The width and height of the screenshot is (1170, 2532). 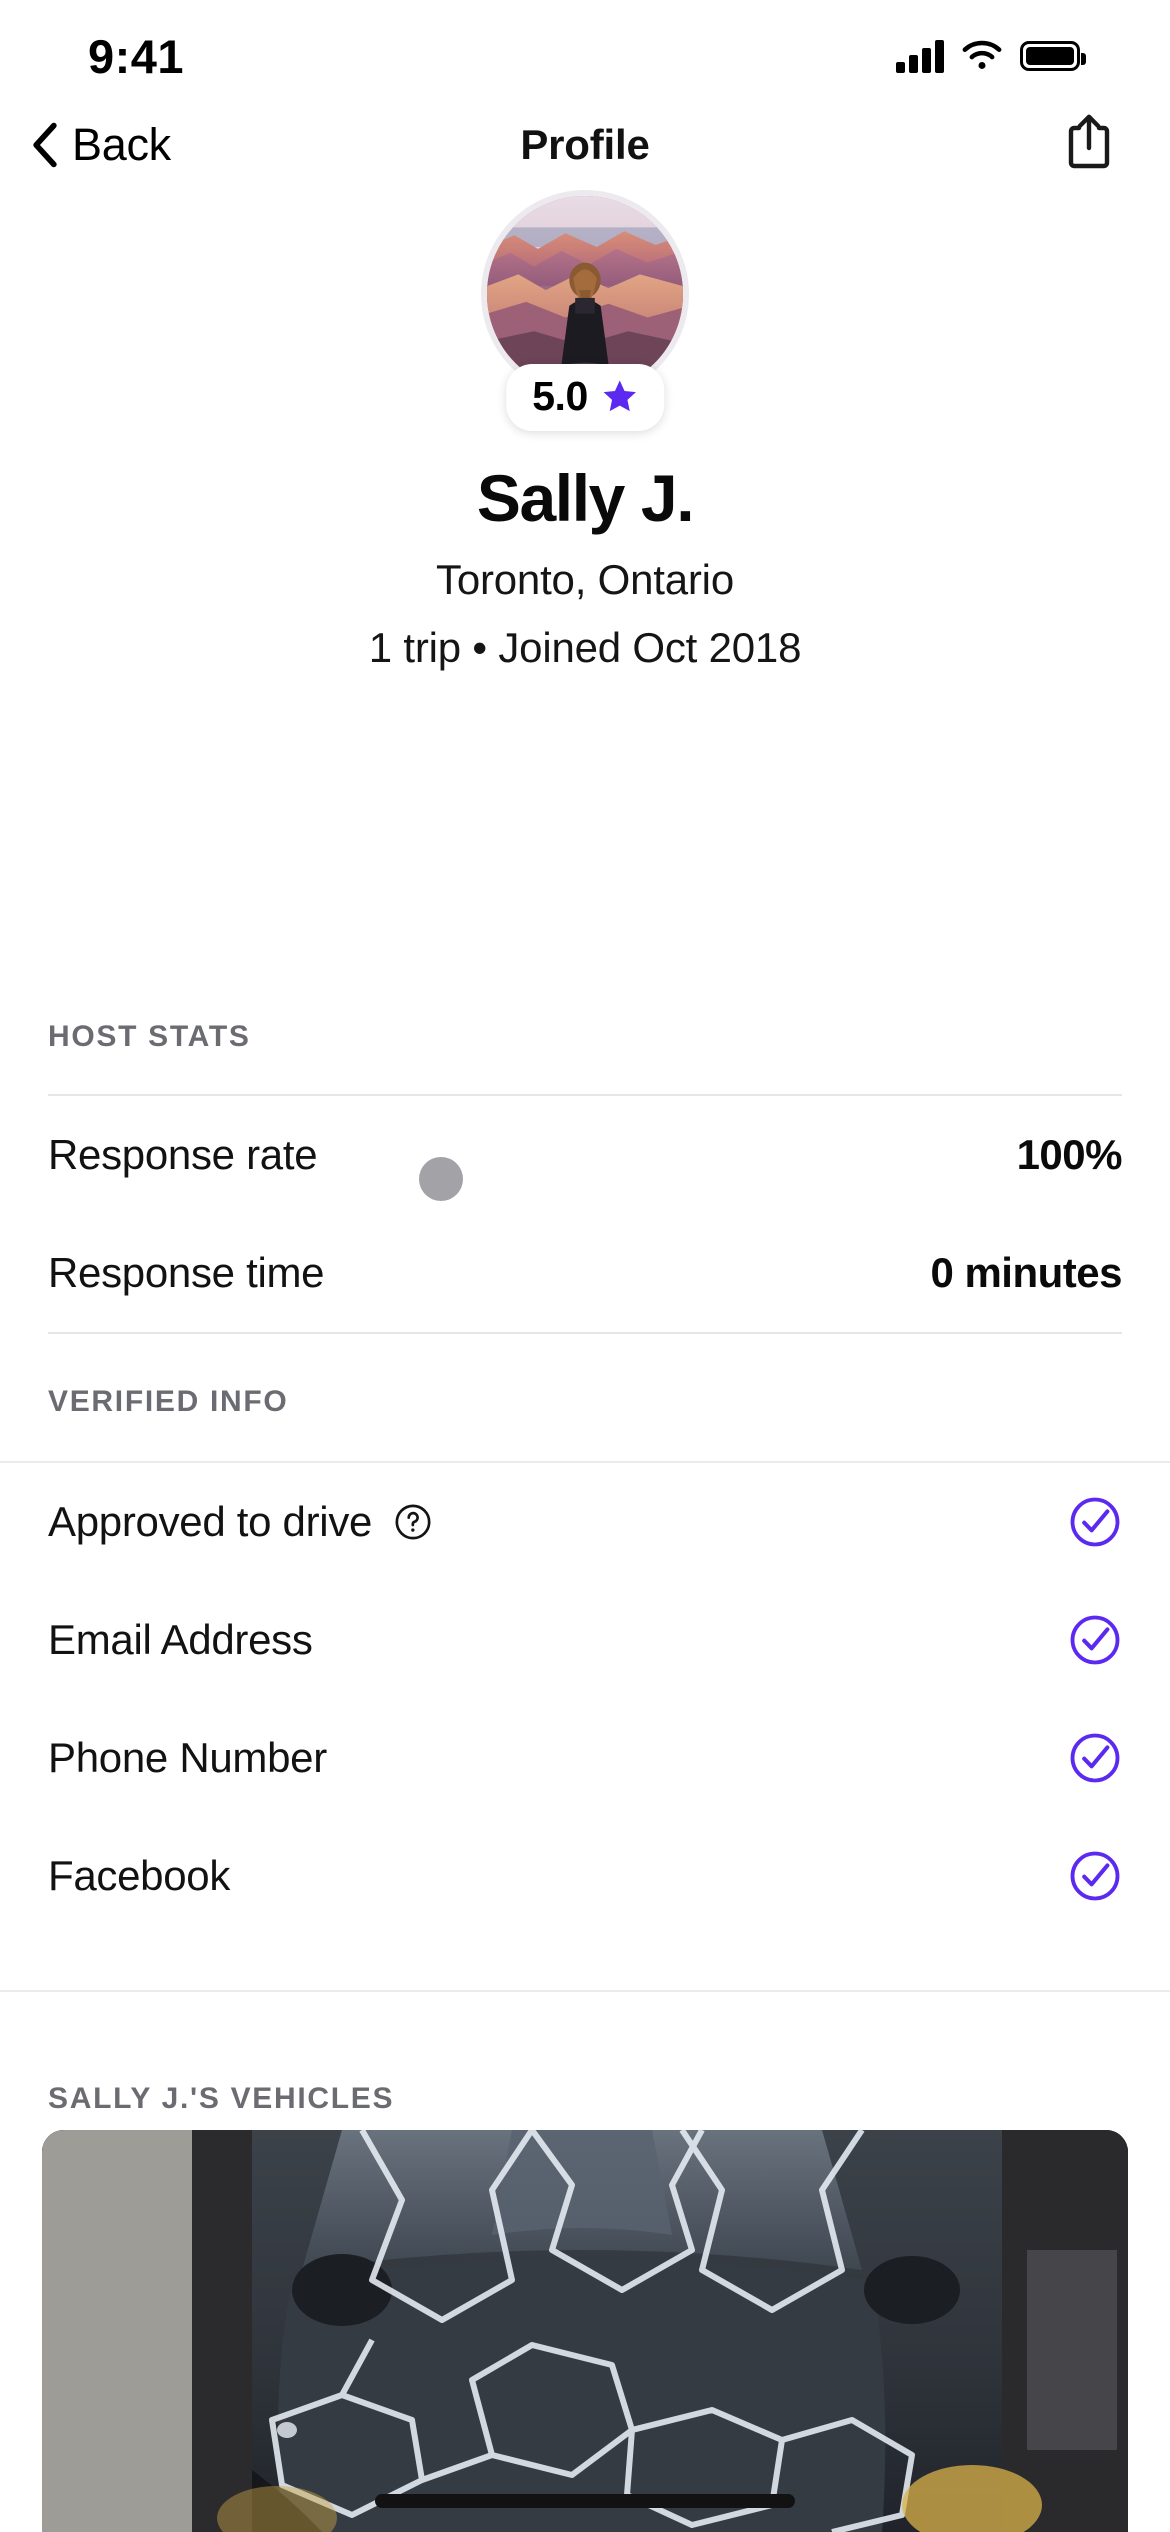 What do you see at coordinates (585, 1333) in the screenshot?
I see `divider` at bounding box center [585, 1333].